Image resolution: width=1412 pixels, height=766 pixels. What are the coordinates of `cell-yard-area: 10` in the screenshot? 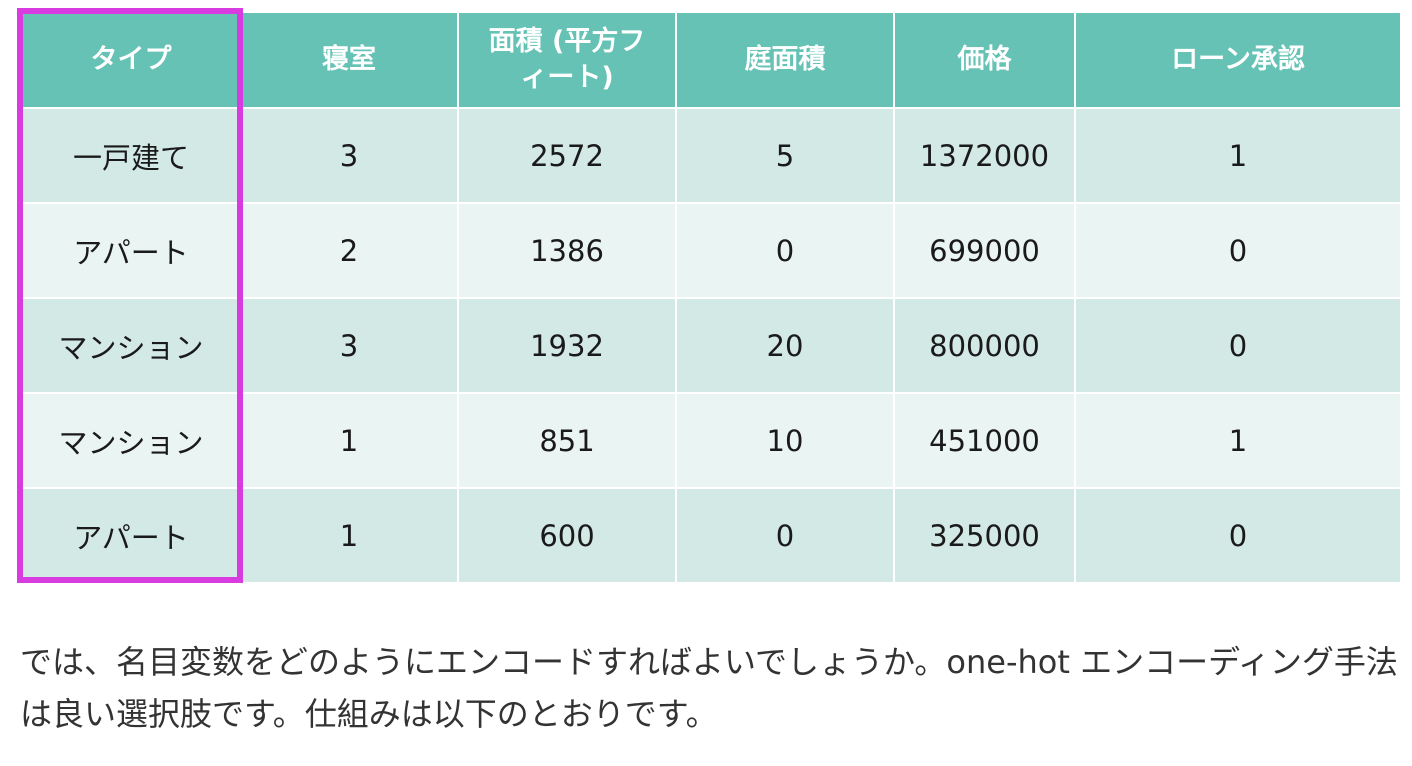 It's located at (785, 440).